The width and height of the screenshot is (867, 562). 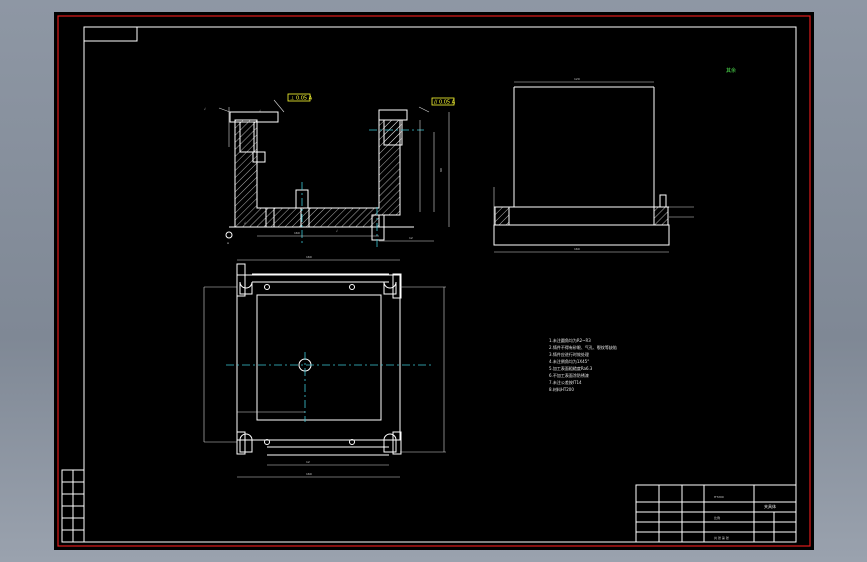 What do you see at coordinates (770, 506) in the screenshot?
I see `svg-text: 夹具体` at bounding box center [770, 506].